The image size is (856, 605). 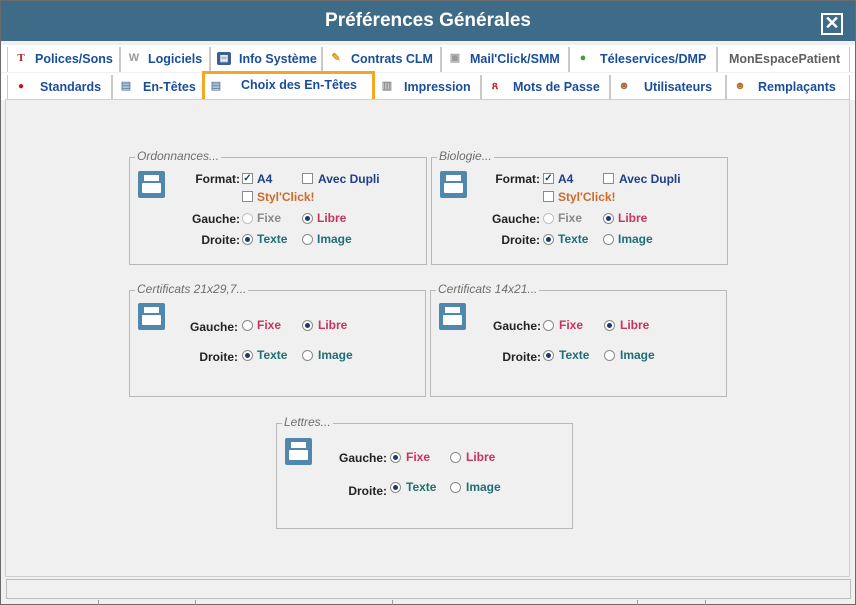 I want to click on tab-label: Mail'Click/SMM, so click(x=515, y=59).